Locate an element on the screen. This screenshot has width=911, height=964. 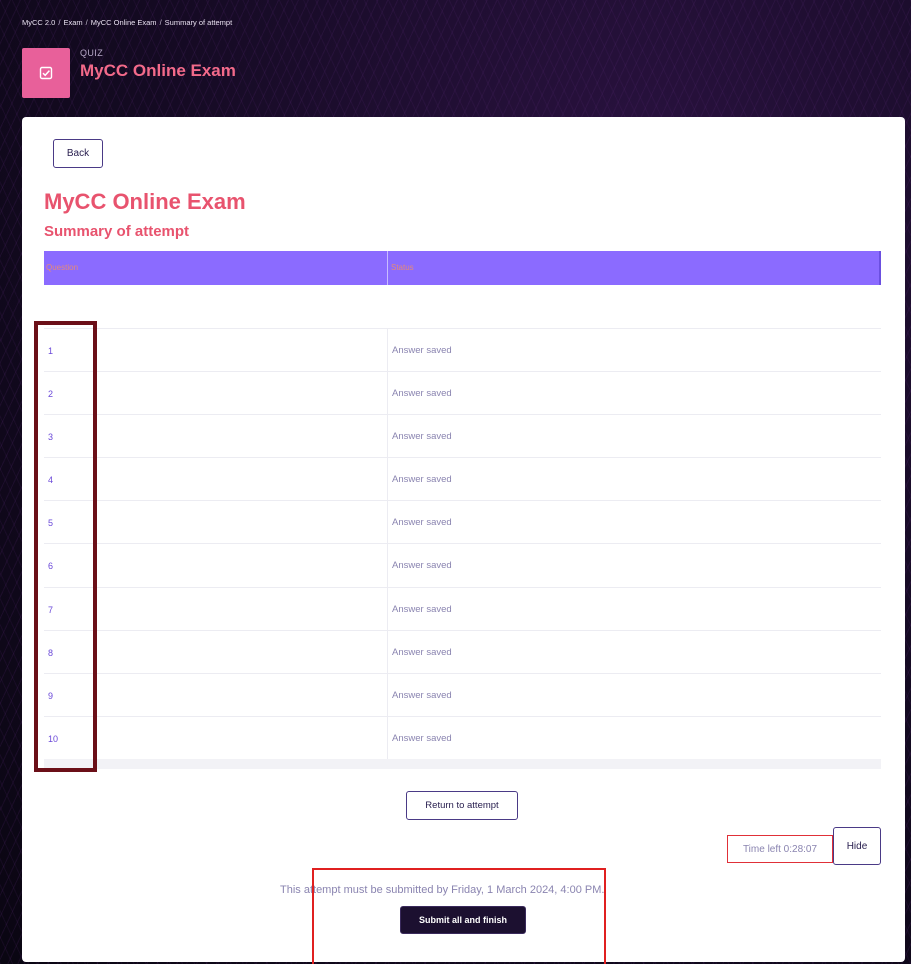
quiz-icon is located at coordinates (46, 73).